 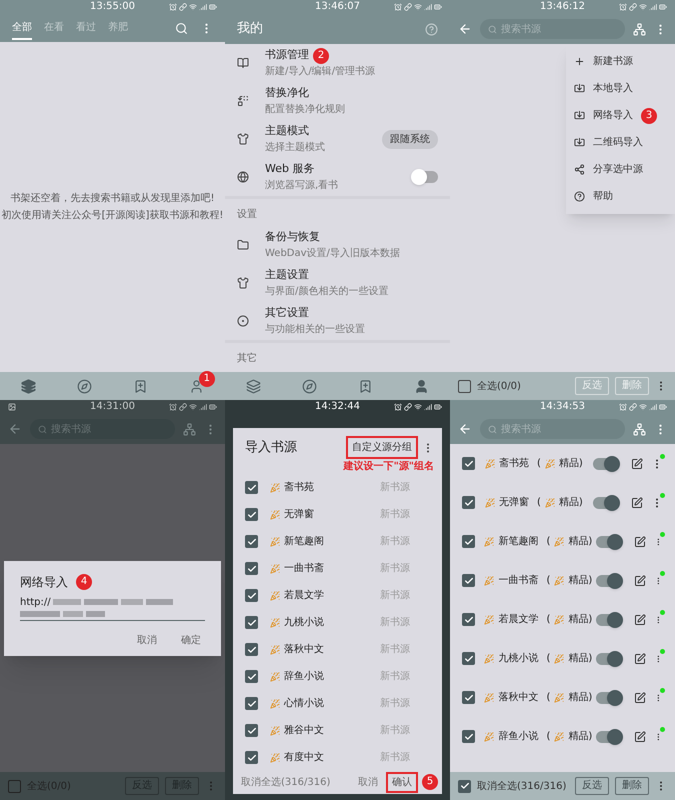 What do you see at coordinates (618, 169) in the screenshot?
I see `menu-item: 分享选中源` at bounding box center [618, 169].